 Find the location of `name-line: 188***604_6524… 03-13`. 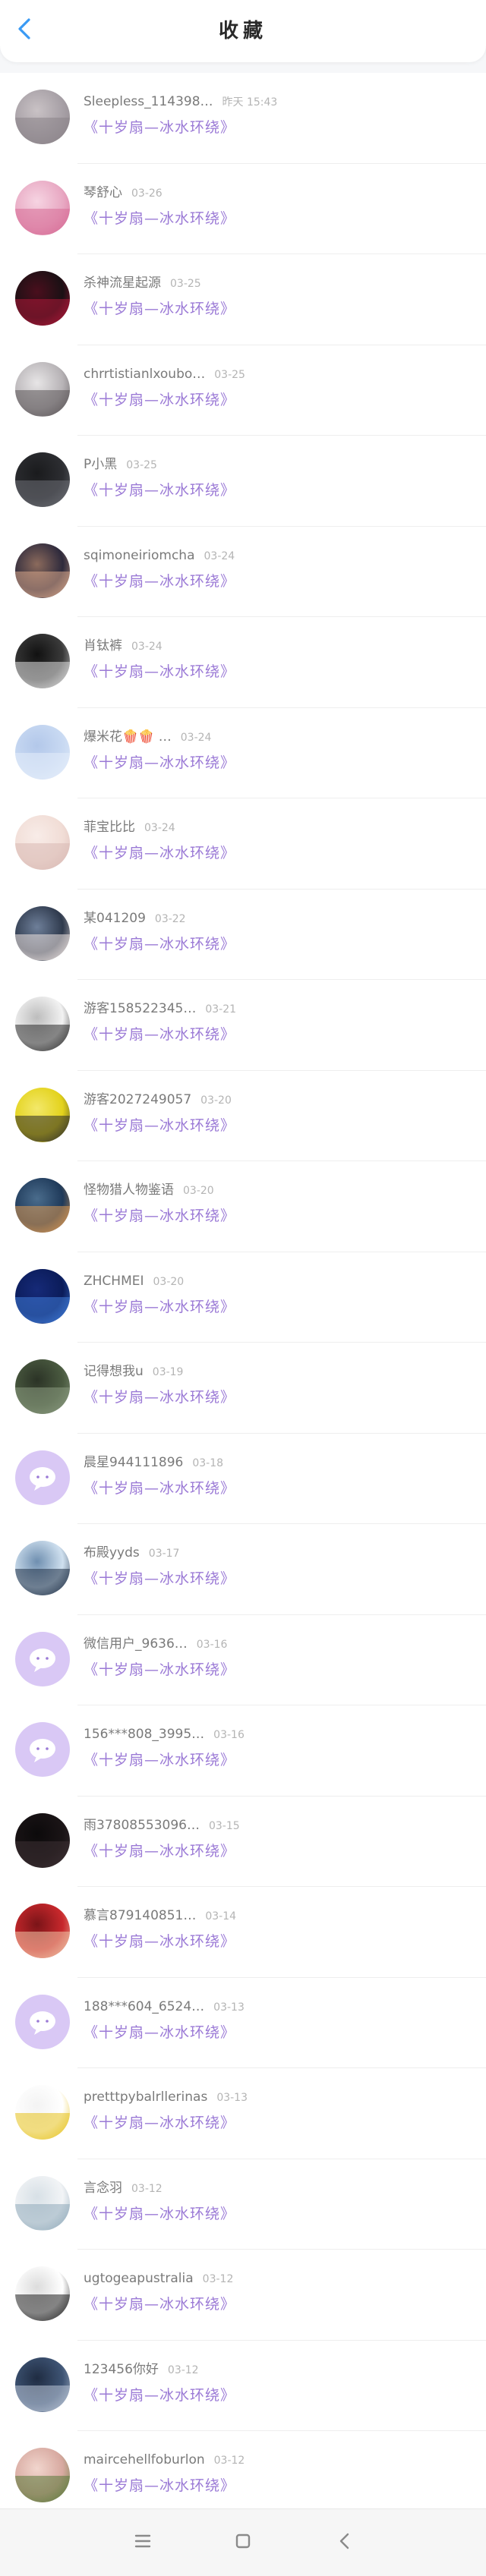

name-line: 188***604_6524… 03-13 is located at coordinates (164, 2006).